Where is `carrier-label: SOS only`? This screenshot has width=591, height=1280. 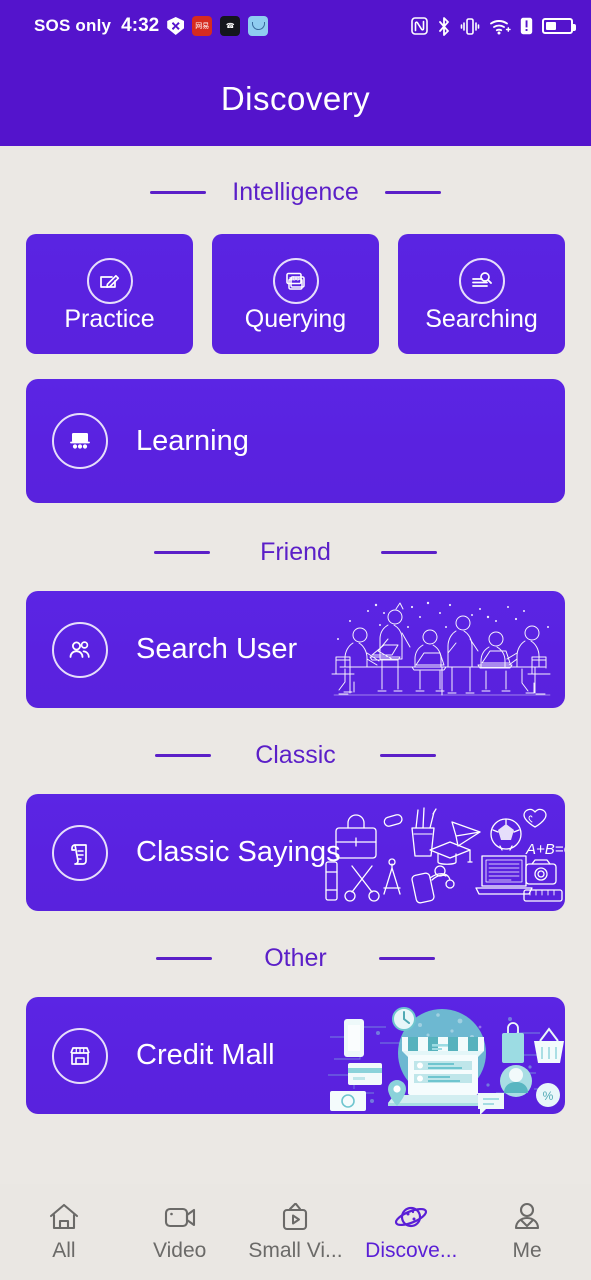 carrier-label: SOS only is located at coordinates (73, 25).